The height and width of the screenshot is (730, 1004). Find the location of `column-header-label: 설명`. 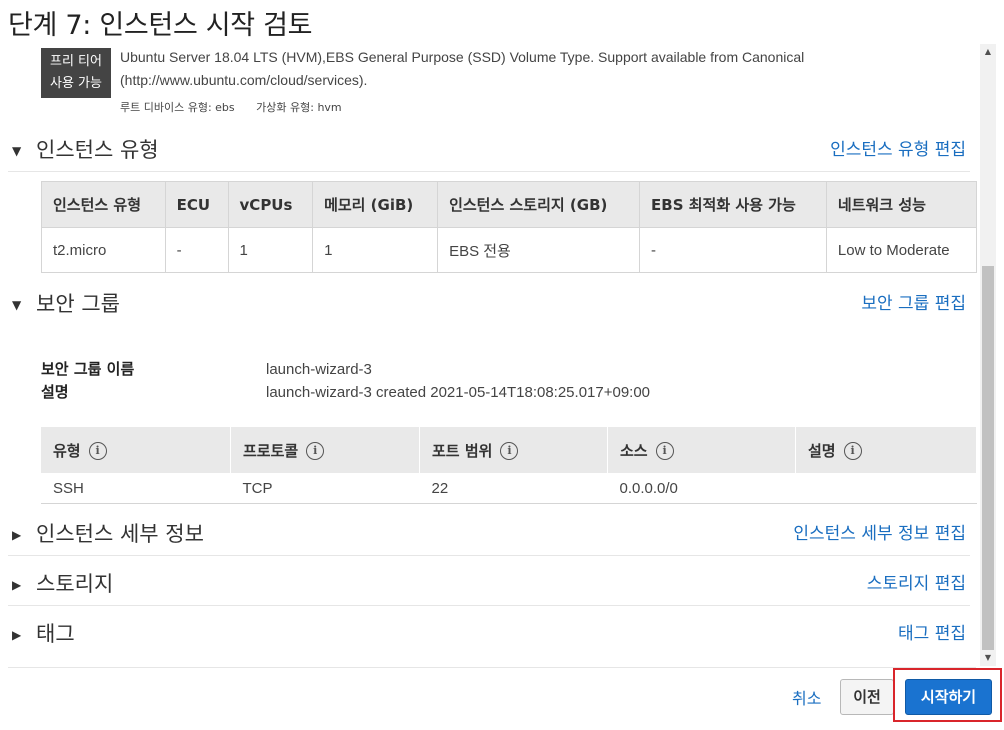

column-header-label: 설명 is located at coordinates (822, 450).